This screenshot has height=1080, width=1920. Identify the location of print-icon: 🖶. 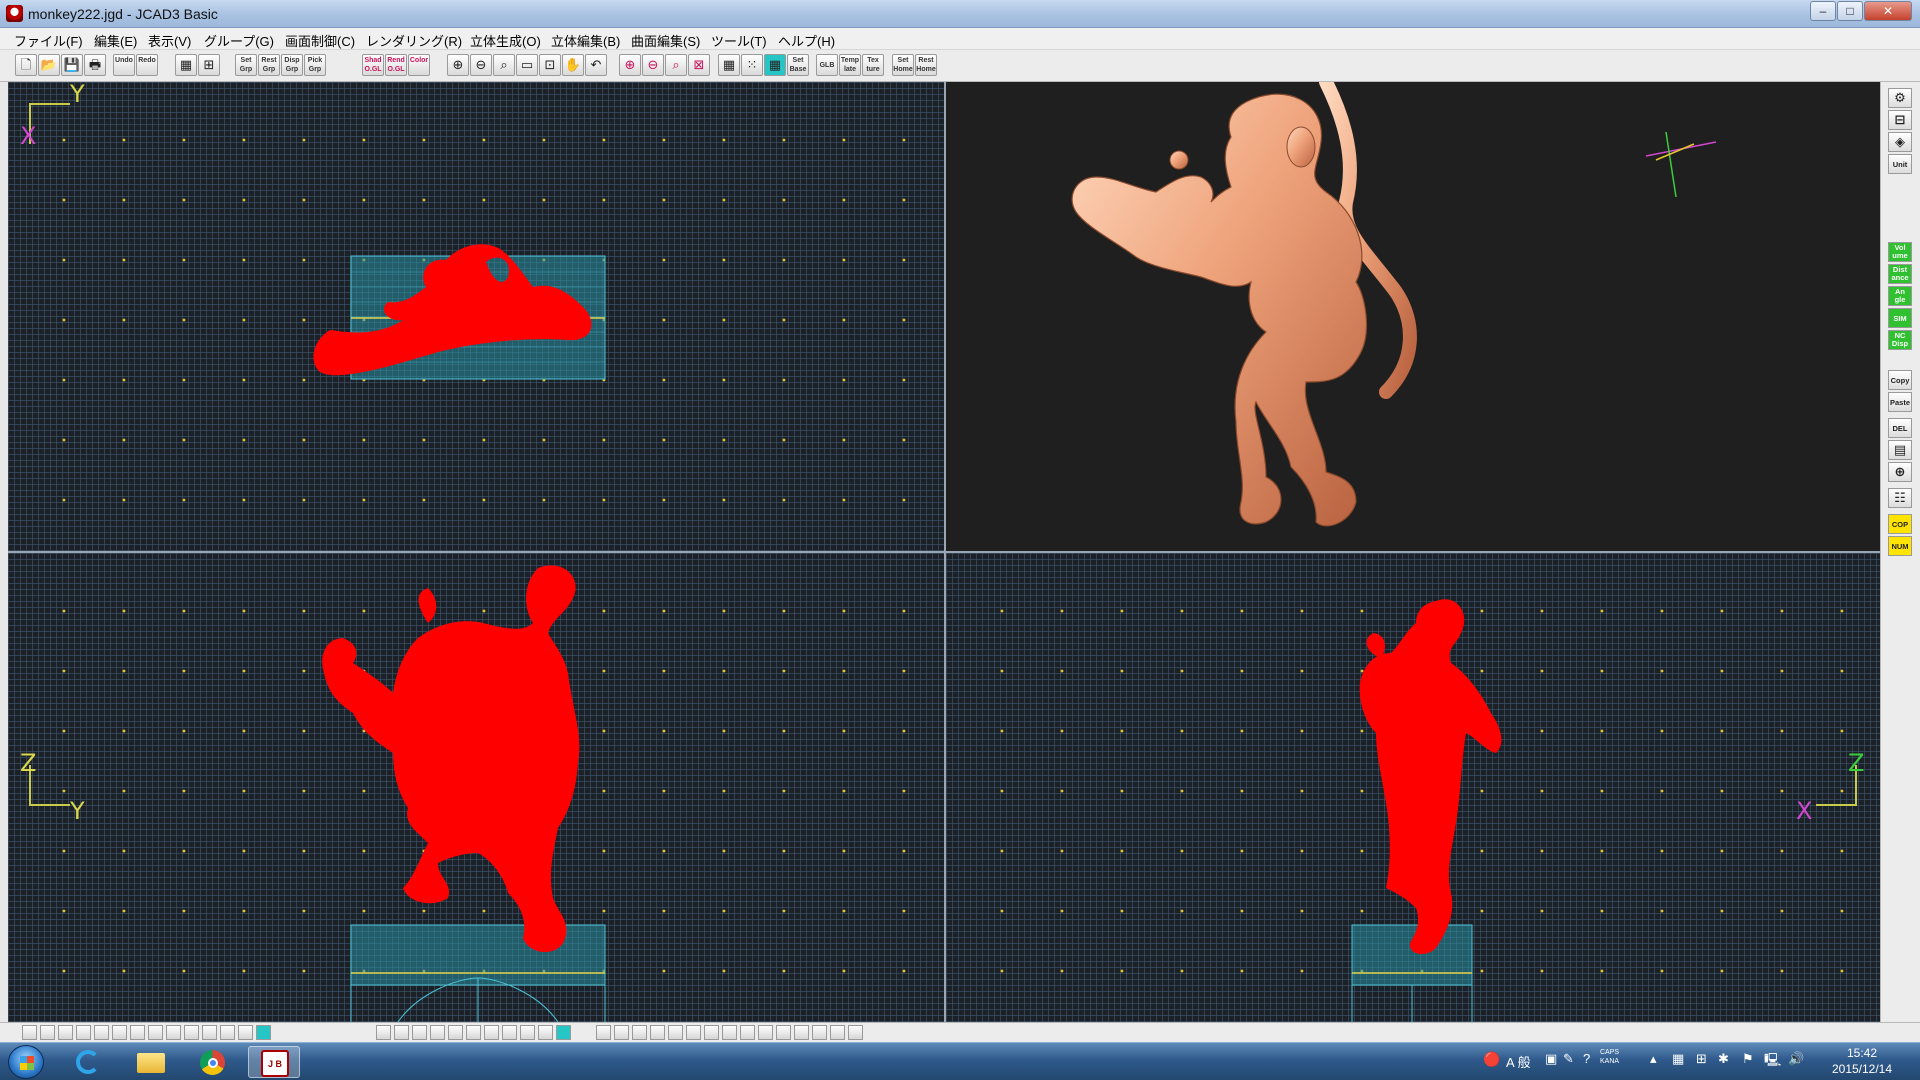
(95, 65).